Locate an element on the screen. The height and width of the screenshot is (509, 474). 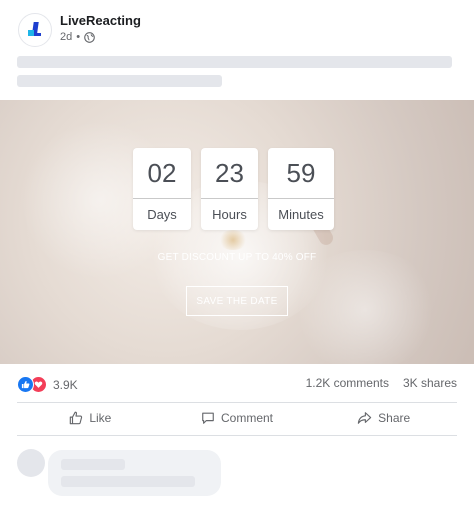
comment-bubble-icon is located at coordinates (208, 418).